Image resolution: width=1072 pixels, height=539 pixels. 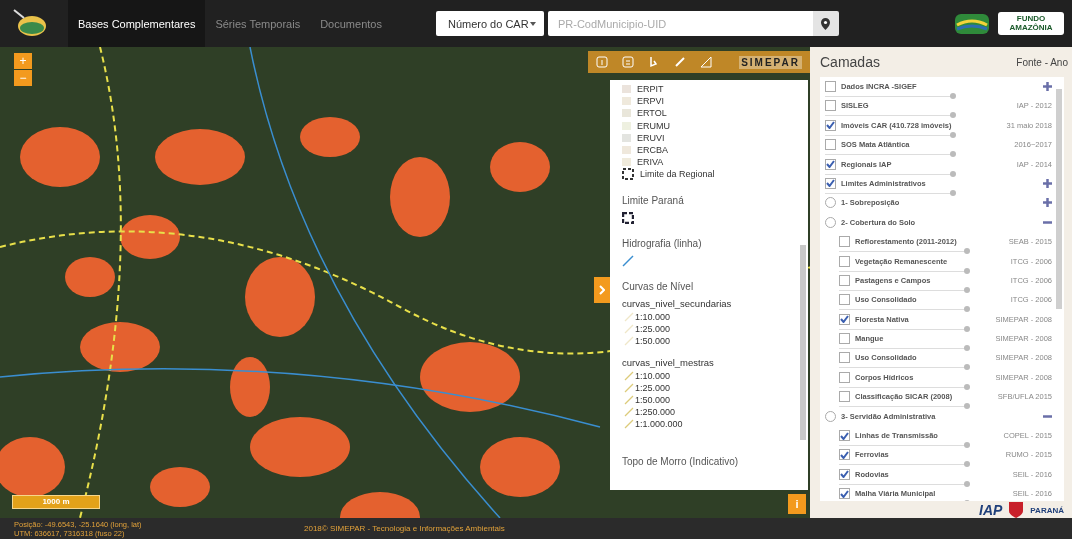 I want to click on search-field: PR-CodMunicipio-UID, so click(x=680, y=23).